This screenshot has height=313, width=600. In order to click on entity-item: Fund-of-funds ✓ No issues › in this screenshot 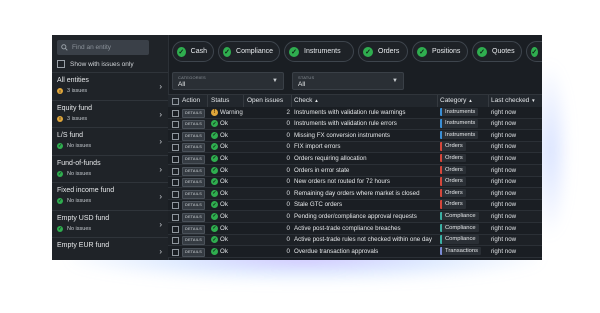, I will do `click(110, 168)`.